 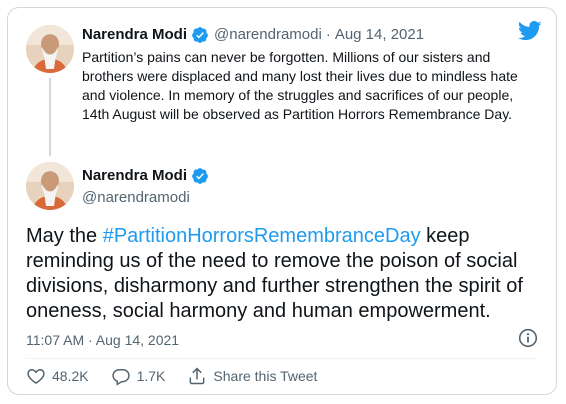 What do you see at coordinates (102, 340) in the screenshot?
I see `tweet-timestamp: 11:07 AM · Aug 14, 2021` at bounding box center [102, 340].